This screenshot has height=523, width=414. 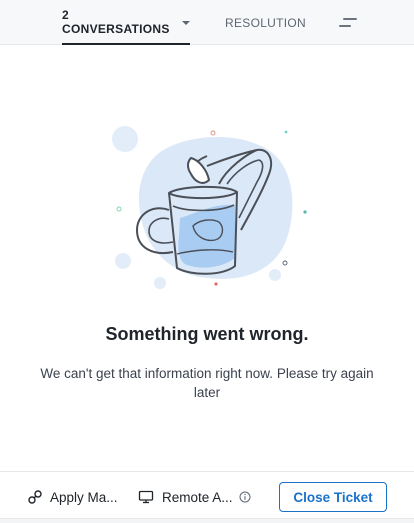 I want to click on tab-resolution: RESOLUTION, so click(x=266, y=22).